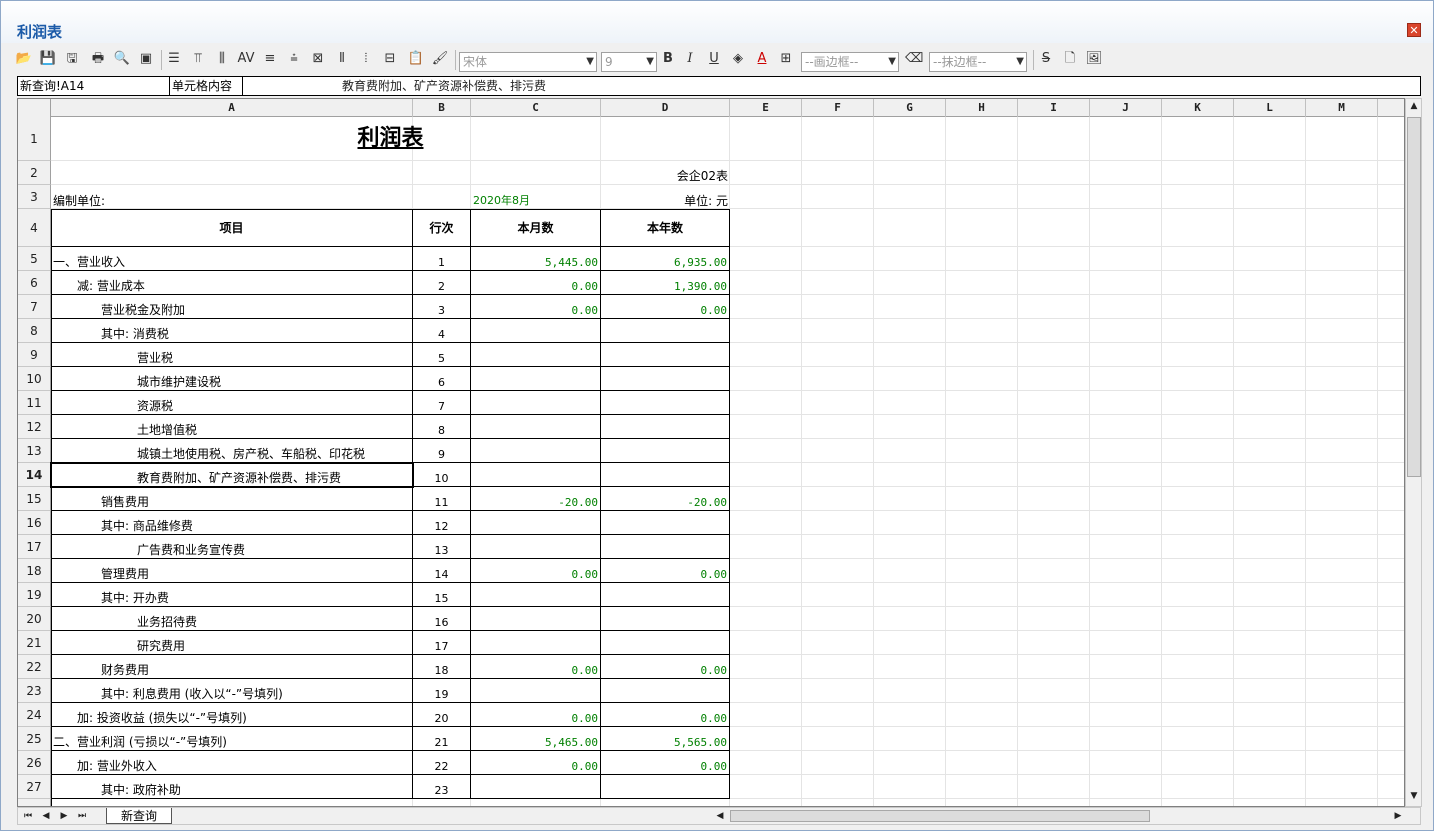 This screenshot has width=1434, height=831. What do you see at coordinates (94, 86) in the screenshot?
I see `cell-reference-box: 新查询!A14` at bounding box center [94, 86].